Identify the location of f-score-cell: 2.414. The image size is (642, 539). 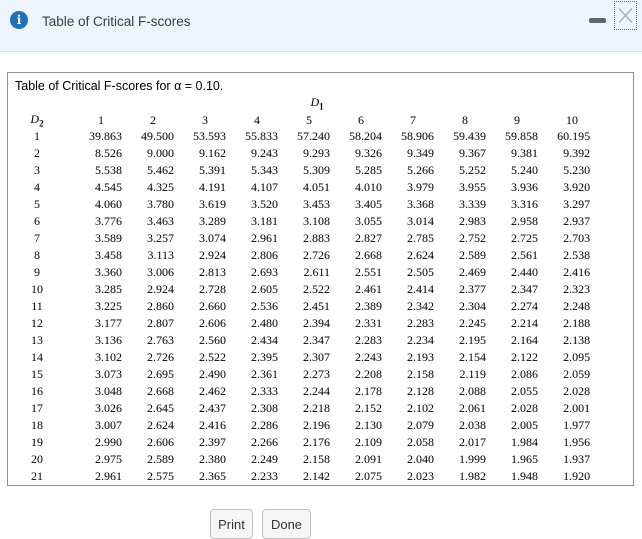
(420, 289).